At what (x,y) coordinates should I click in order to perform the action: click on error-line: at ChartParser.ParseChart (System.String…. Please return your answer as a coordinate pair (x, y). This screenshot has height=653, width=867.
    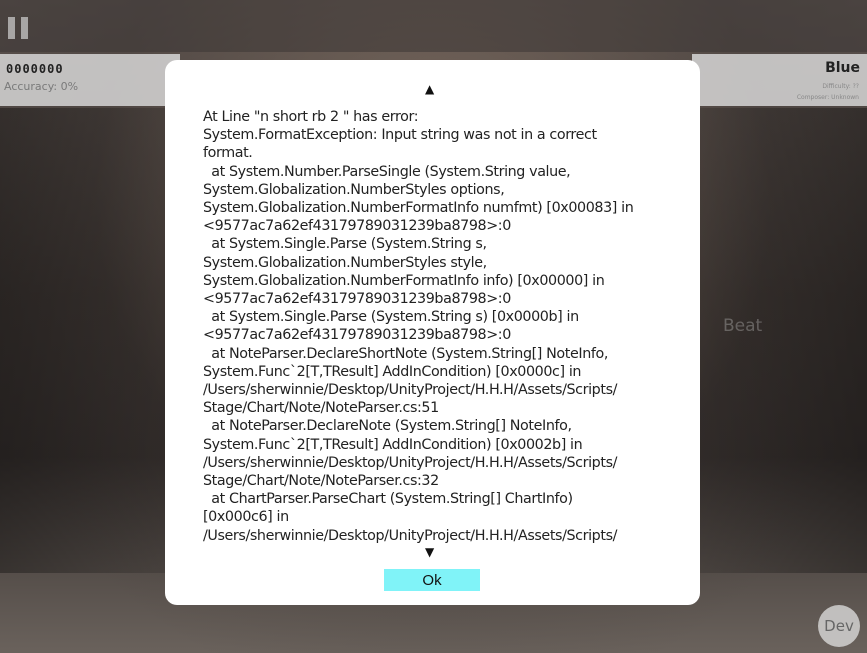
    Looking at the image, I should click on (388, 499).